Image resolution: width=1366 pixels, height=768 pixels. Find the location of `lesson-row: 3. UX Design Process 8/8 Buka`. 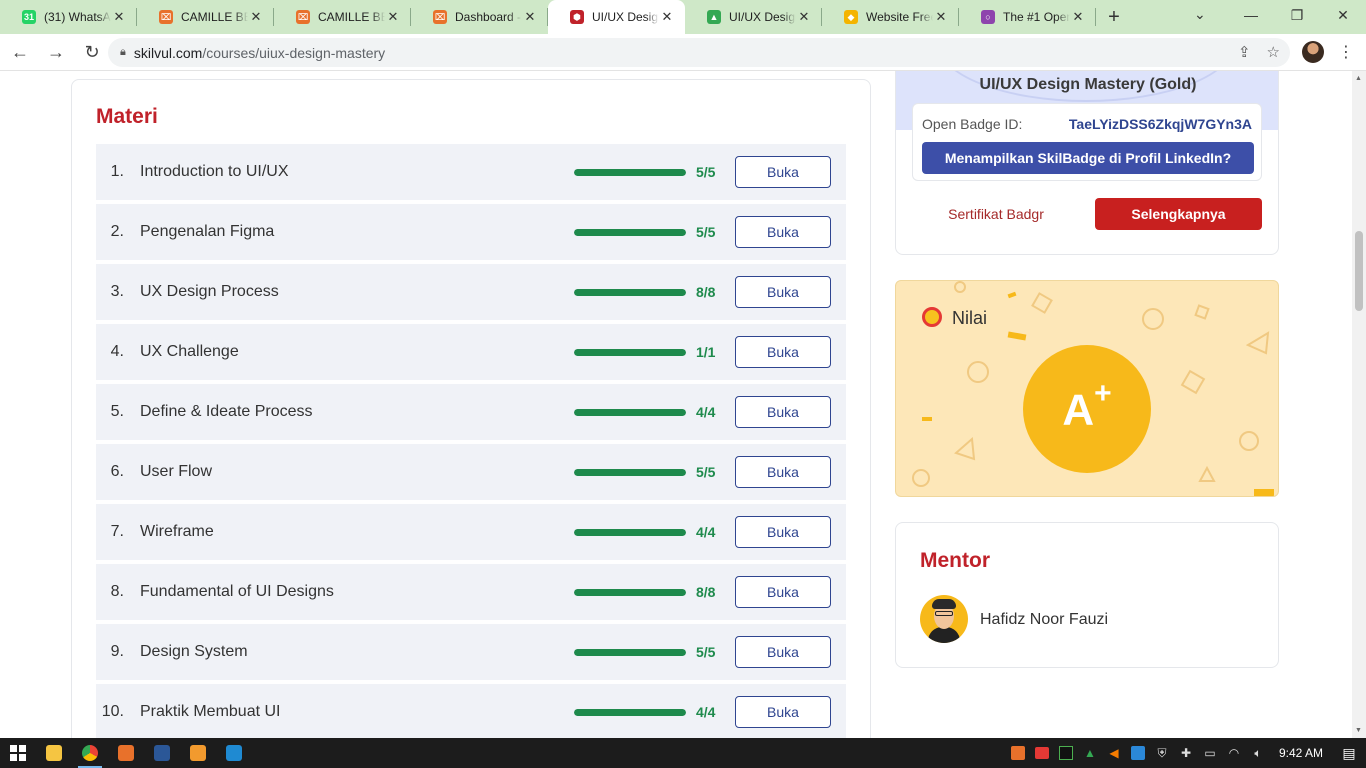

lesson-row: 3. UX Design Process 8/8 Buka is located at coordinates (471, 292).